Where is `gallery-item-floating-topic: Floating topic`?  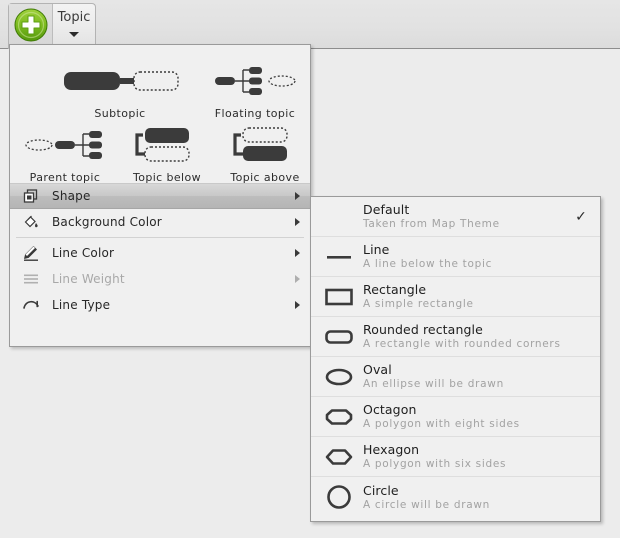 gallery-item-floating-topic: Floating topic is located at coordinates (255, 88).